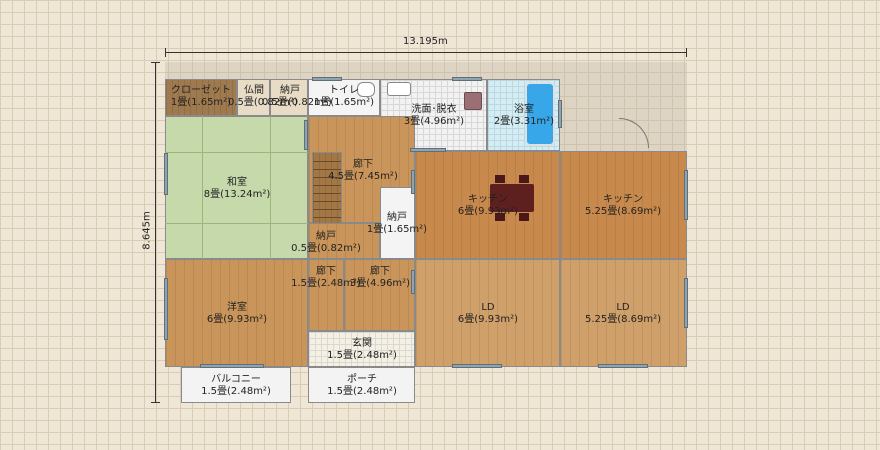  I want to click on label-genkan: 玄関 1.5畳(2.48m²), so click(362, 350).